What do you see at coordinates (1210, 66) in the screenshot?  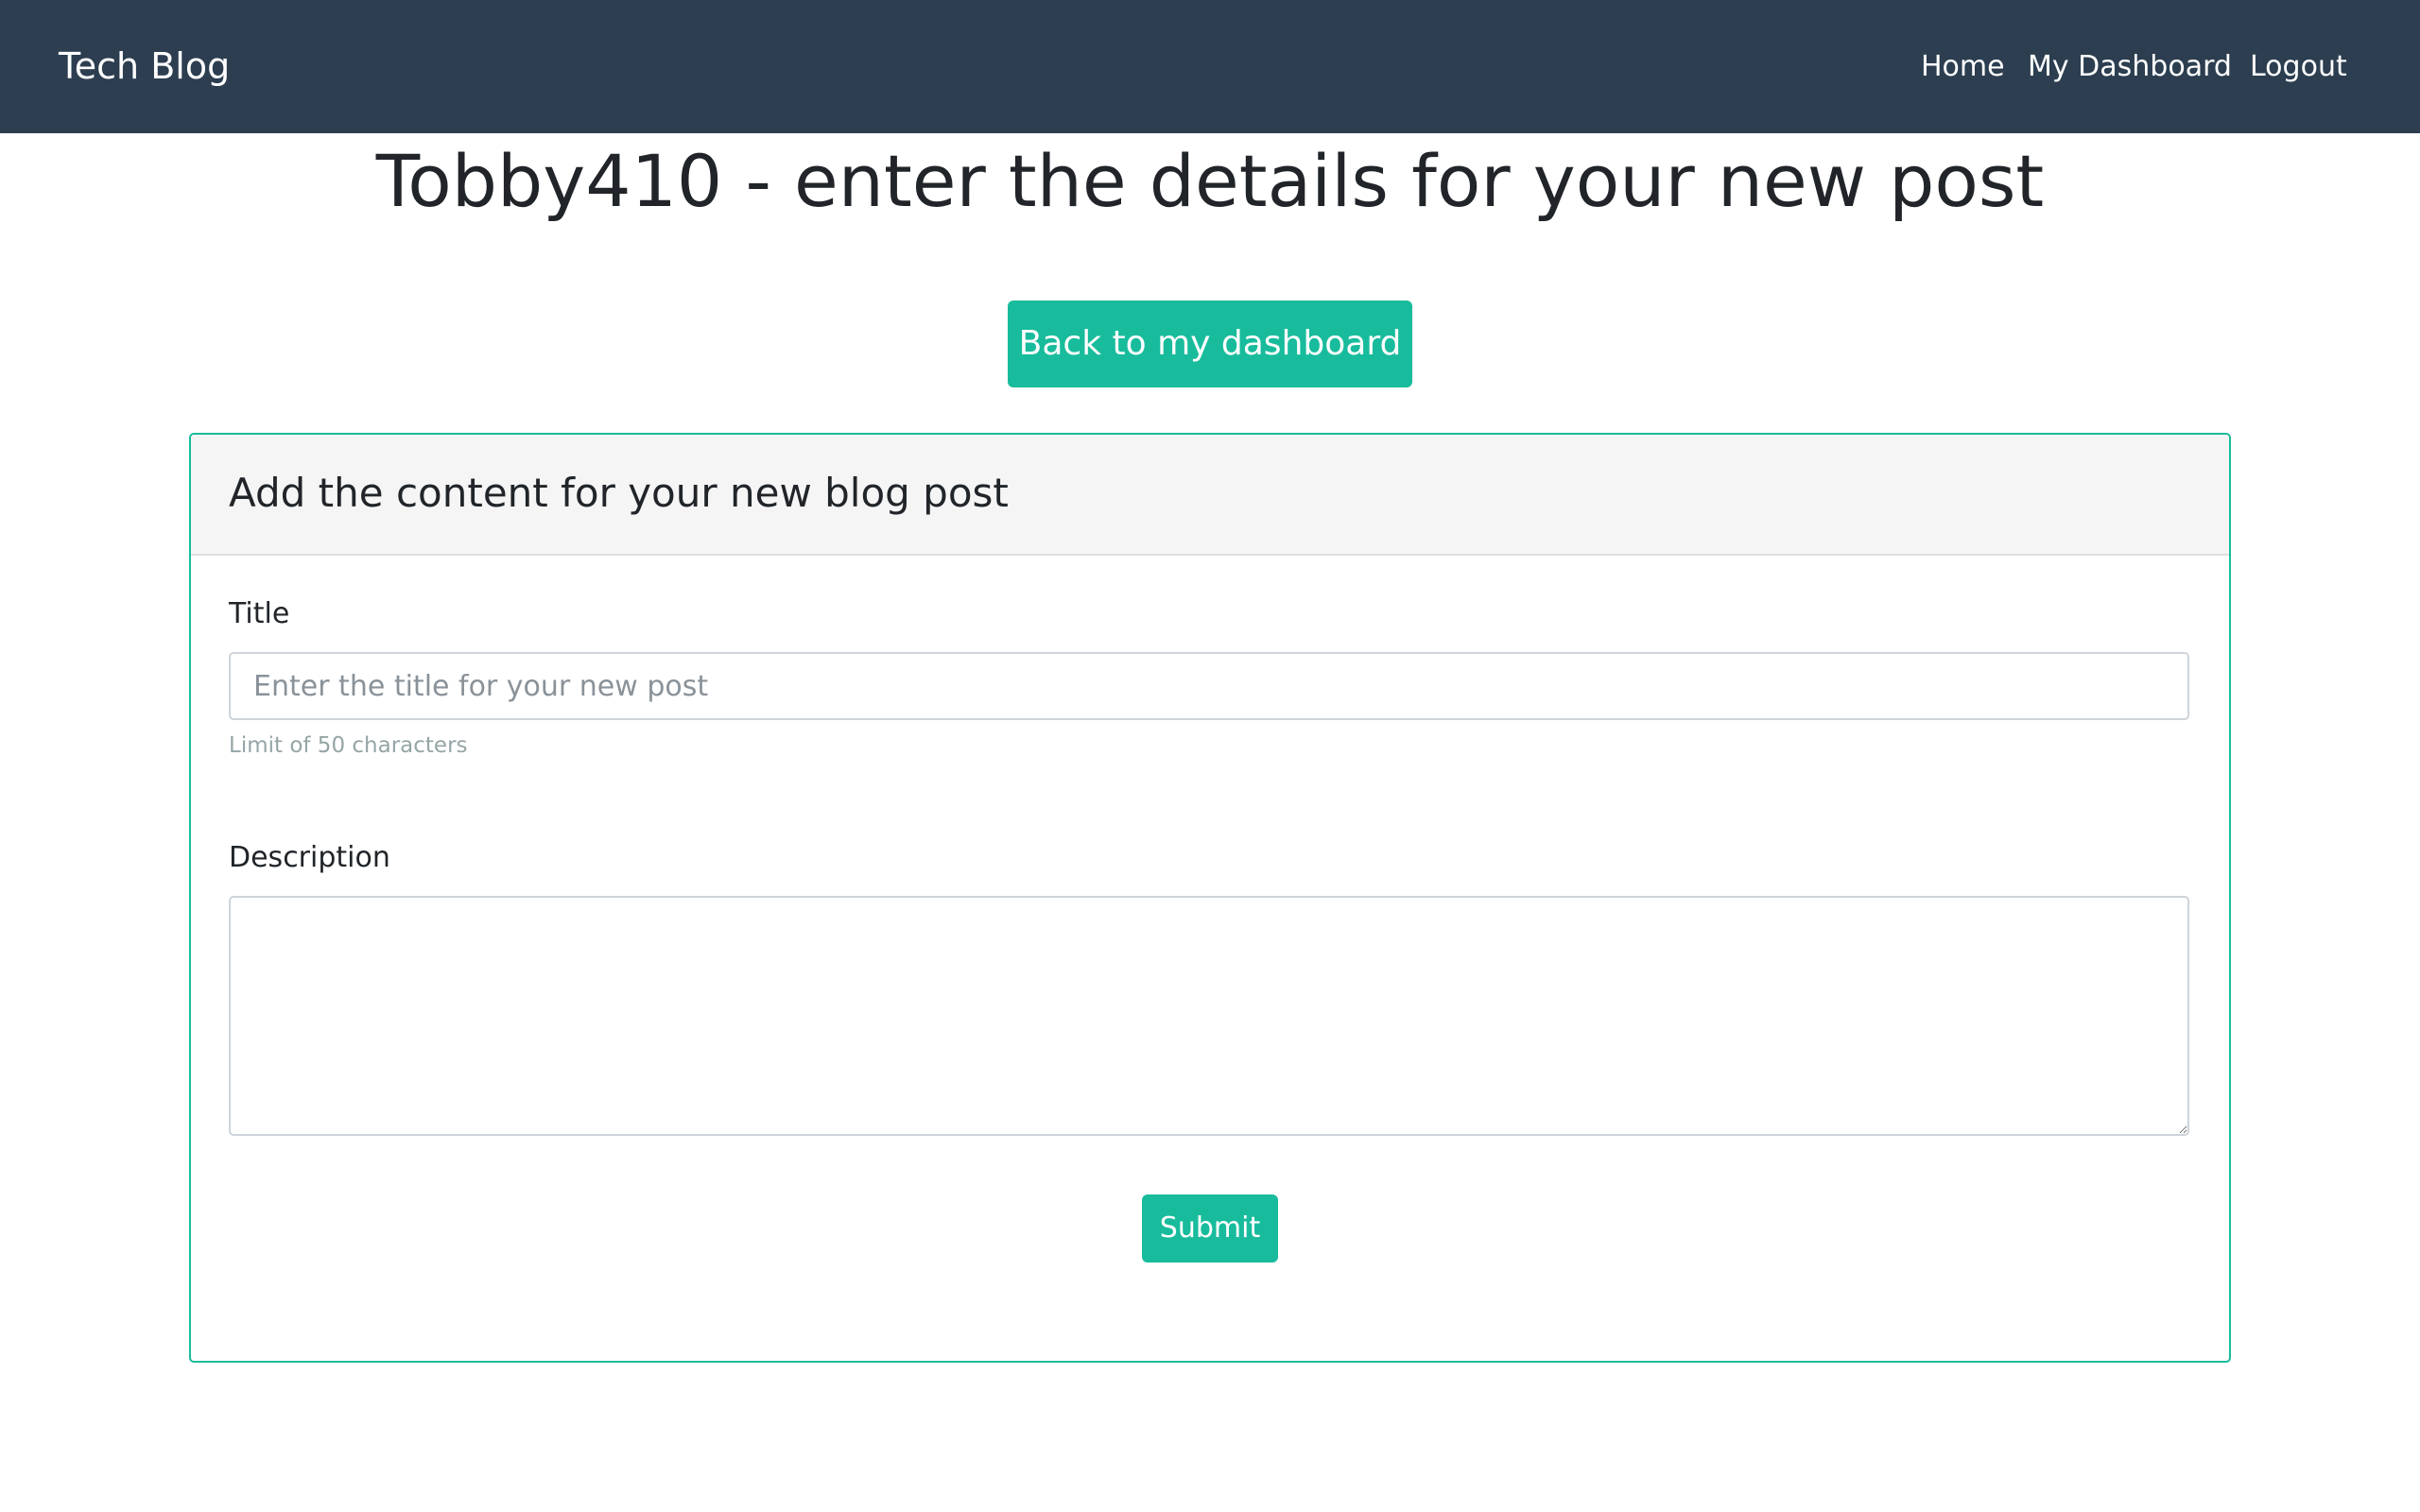 I see `top-navbar: Tech Blog Home My Dashboard Logout` at bounding box center [1210, 66].